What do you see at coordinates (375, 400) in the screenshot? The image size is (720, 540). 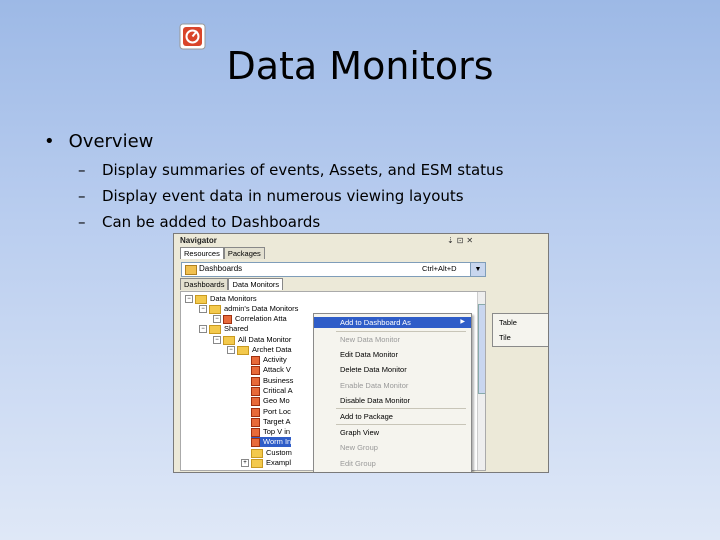 I see `menu-item-disable-data-monitor: Disable Data Monitor` at bounding box center [375, 400].